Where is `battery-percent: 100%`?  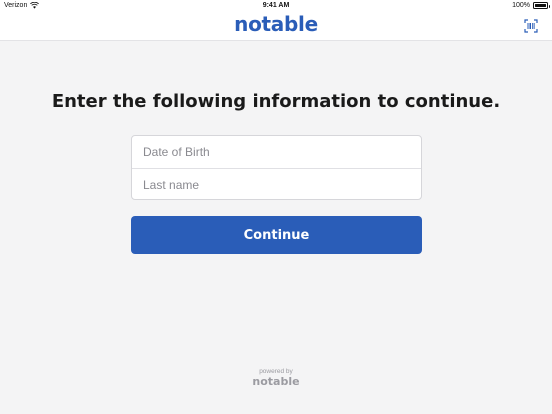 battery-percent: 100% is located at coordinates (521, 5).